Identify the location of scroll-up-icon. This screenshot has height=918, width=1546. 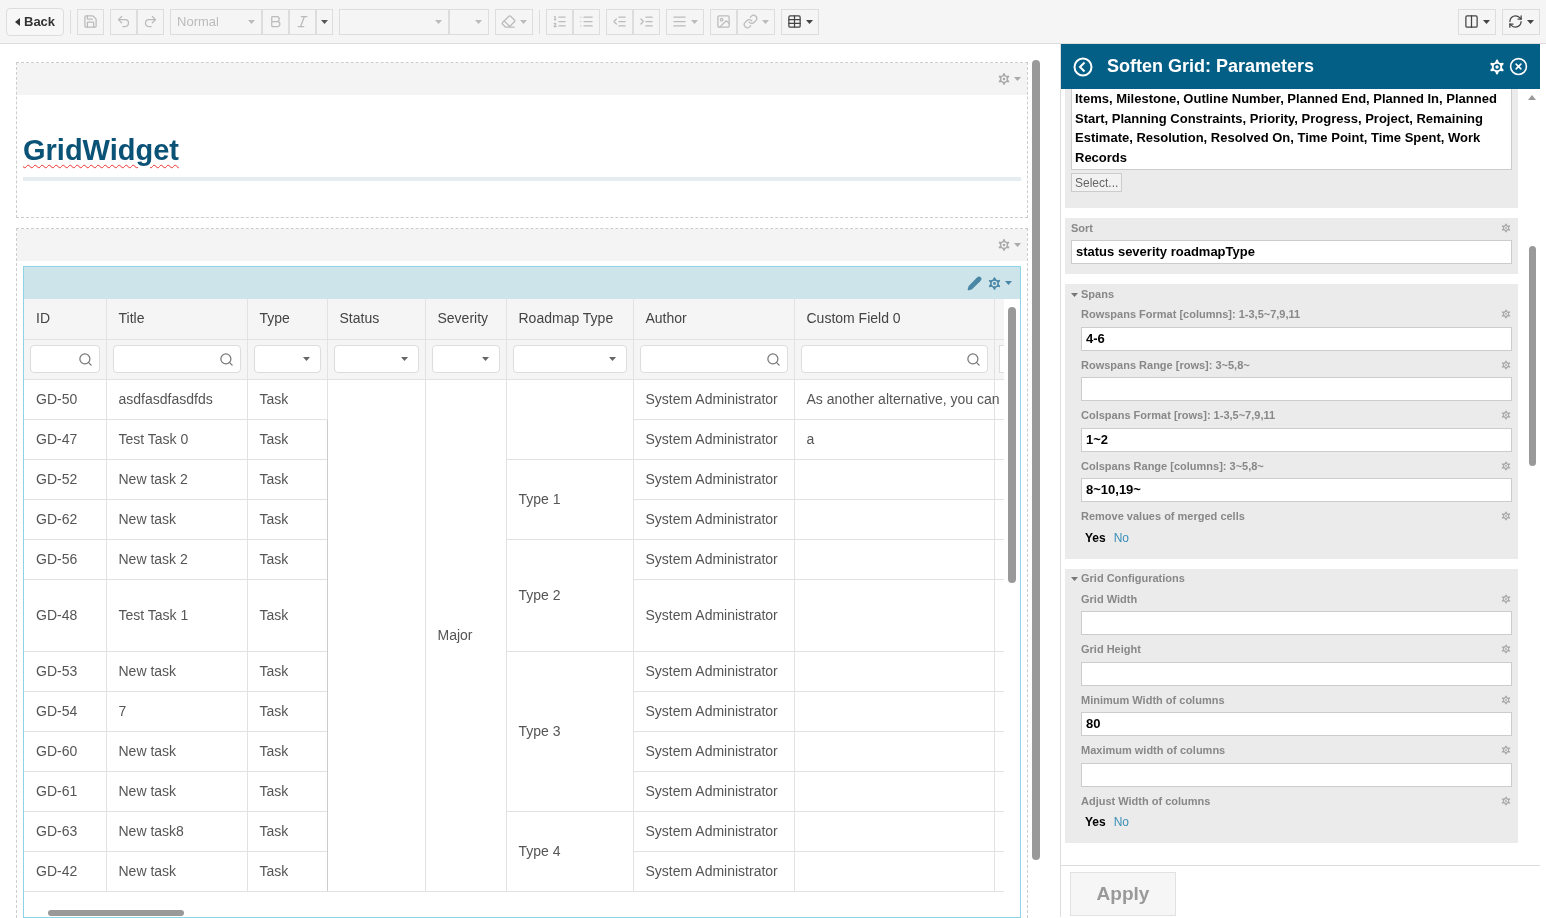
(1532, 97).